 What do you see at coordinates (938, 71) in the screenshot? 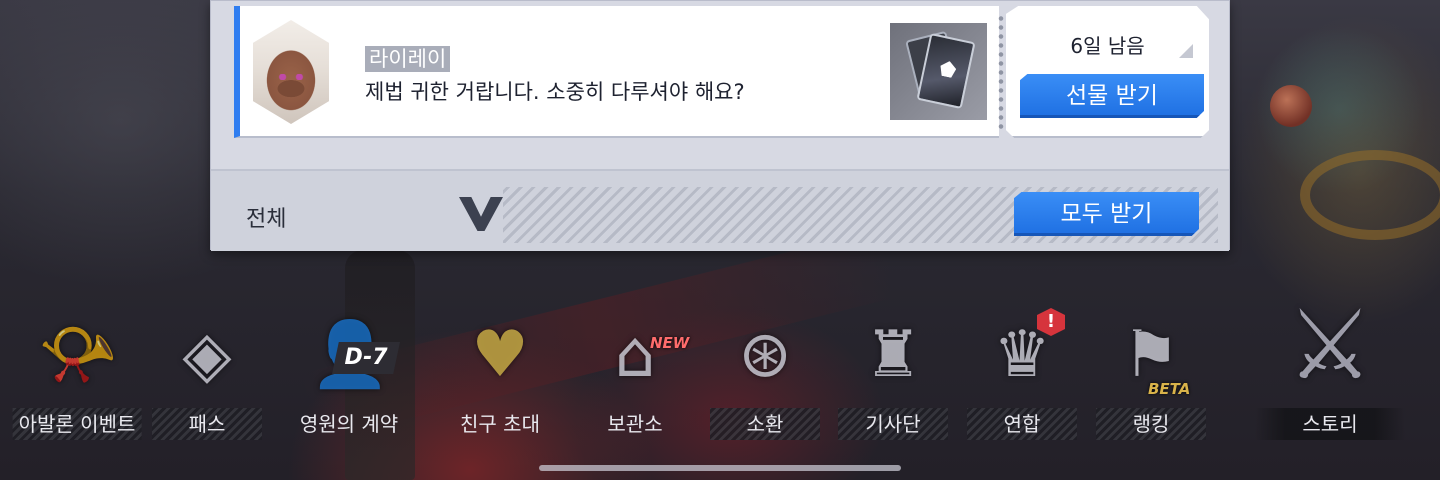
I see `gift-item-thumbnail` at bounding box center [938, 71].